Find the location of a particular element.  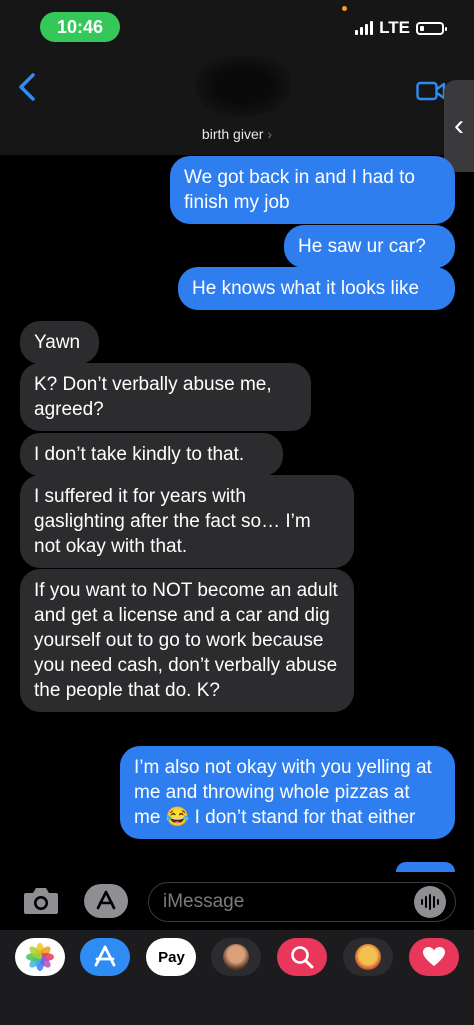

audio-message-button is located at coordinates (430, 902).